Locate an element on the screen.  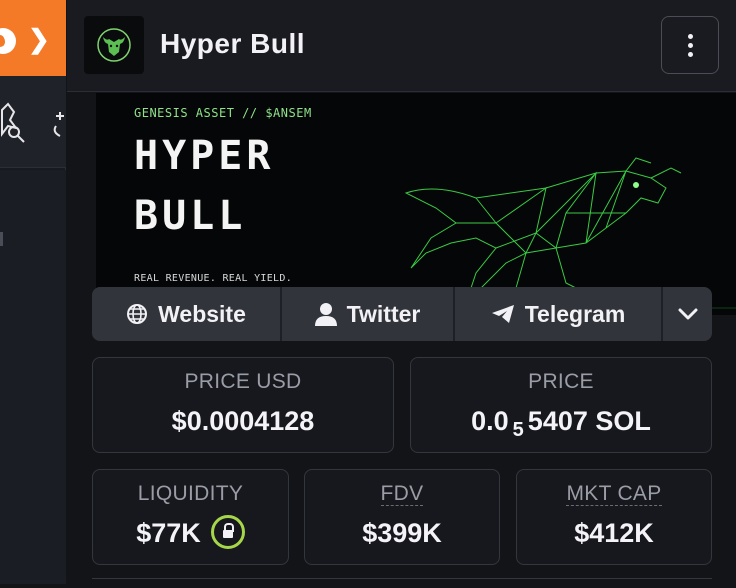
social-links-bar: Website Twitter Telegram is located at coordinates (402, 314).